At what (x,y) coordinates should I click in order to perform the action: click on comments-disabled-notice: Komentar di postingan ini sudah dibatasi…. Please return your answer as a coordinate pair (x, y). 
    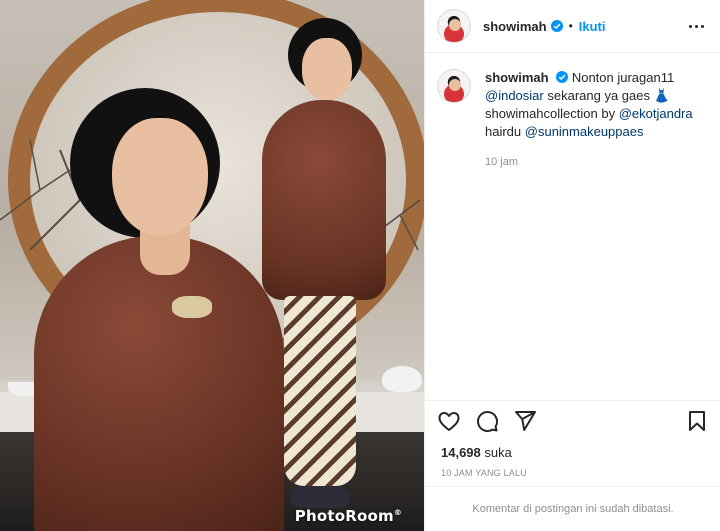
    Looking at the image, I should click on (572, 508).